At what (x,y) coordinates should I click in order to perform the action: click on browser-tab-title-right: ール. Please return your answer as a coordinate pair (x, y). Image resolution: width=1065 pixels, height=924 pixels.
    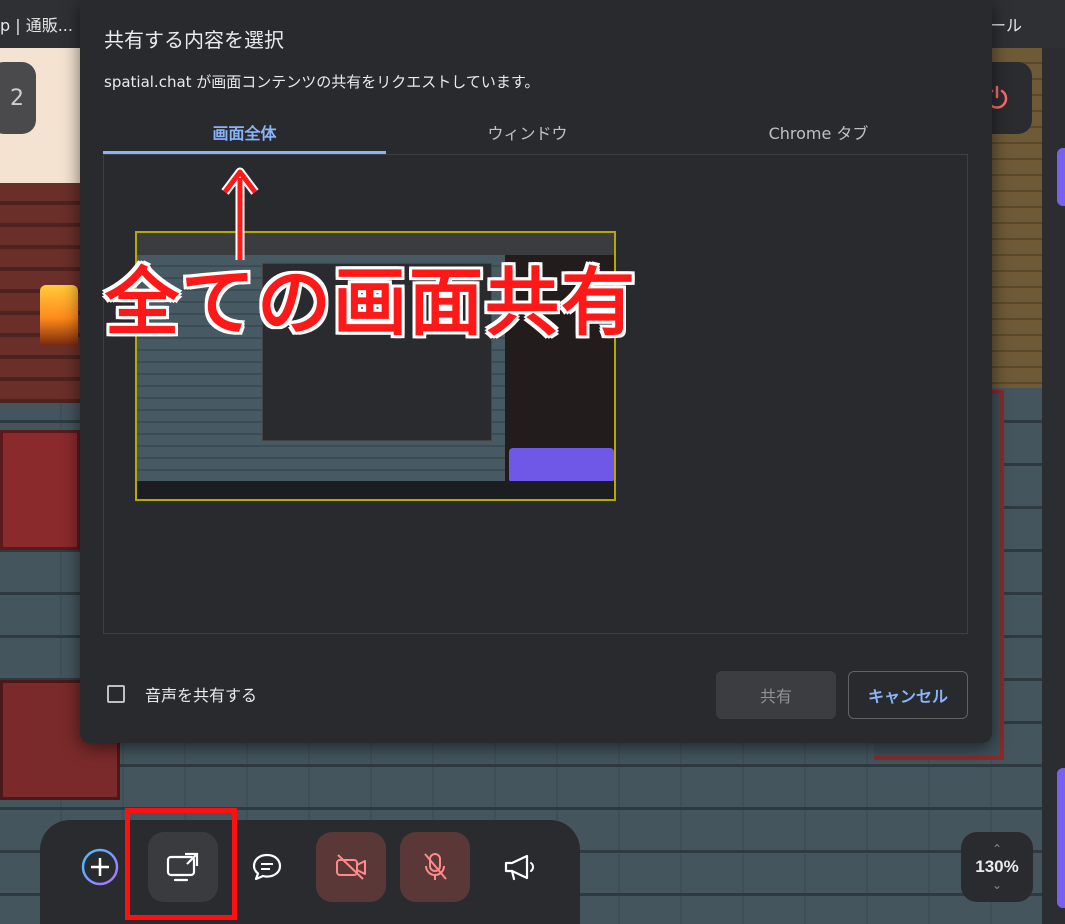
    Looking at the image, I should click on (1006, 24).